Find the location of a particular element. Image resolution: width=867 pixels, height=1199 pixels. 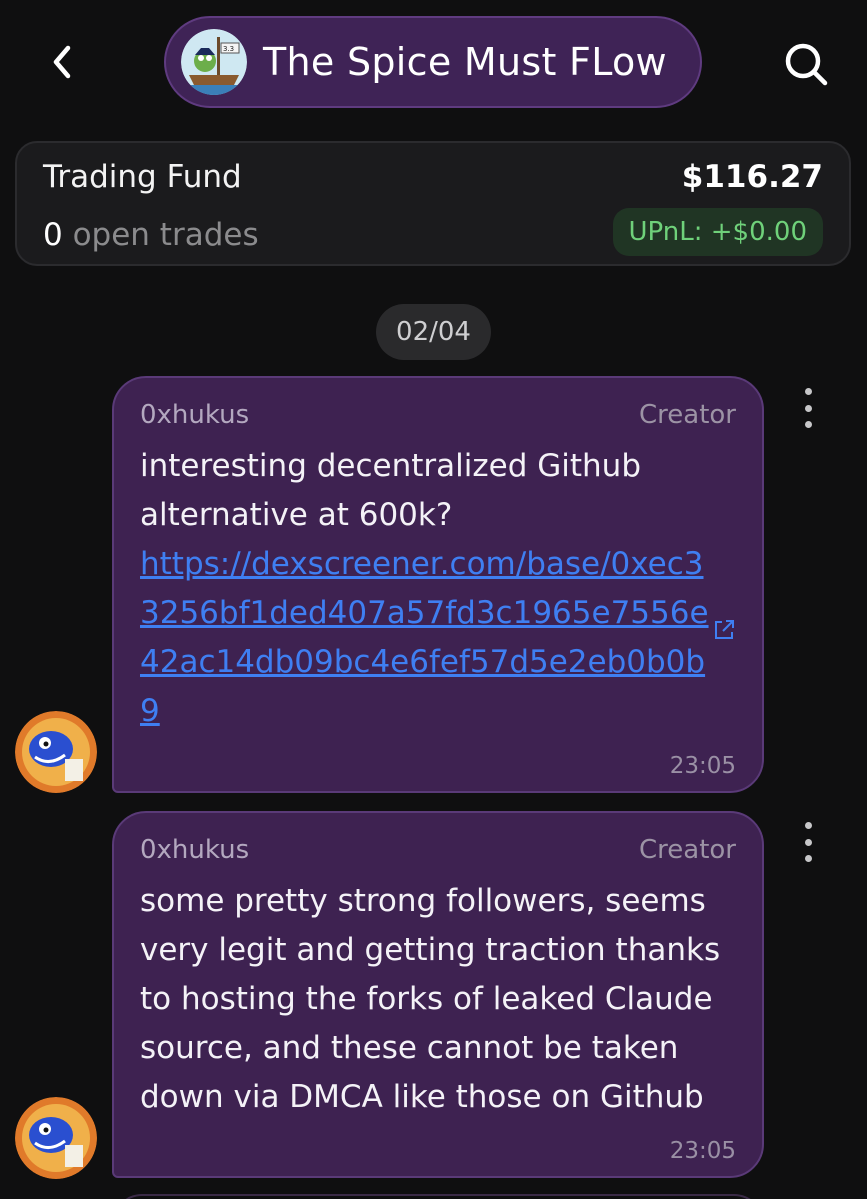

upnl-badge: UPnL: +$0.00 is located at coordinates (717, 232).